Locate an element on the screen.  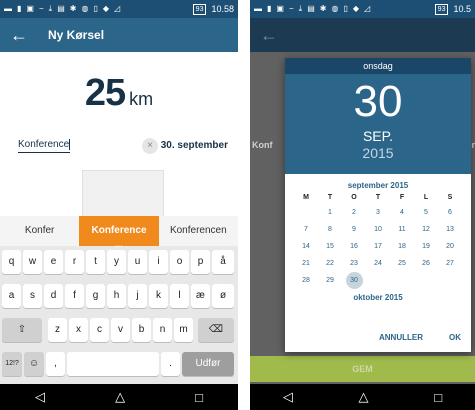
comma-key: , is located at coordinates (55, 364).